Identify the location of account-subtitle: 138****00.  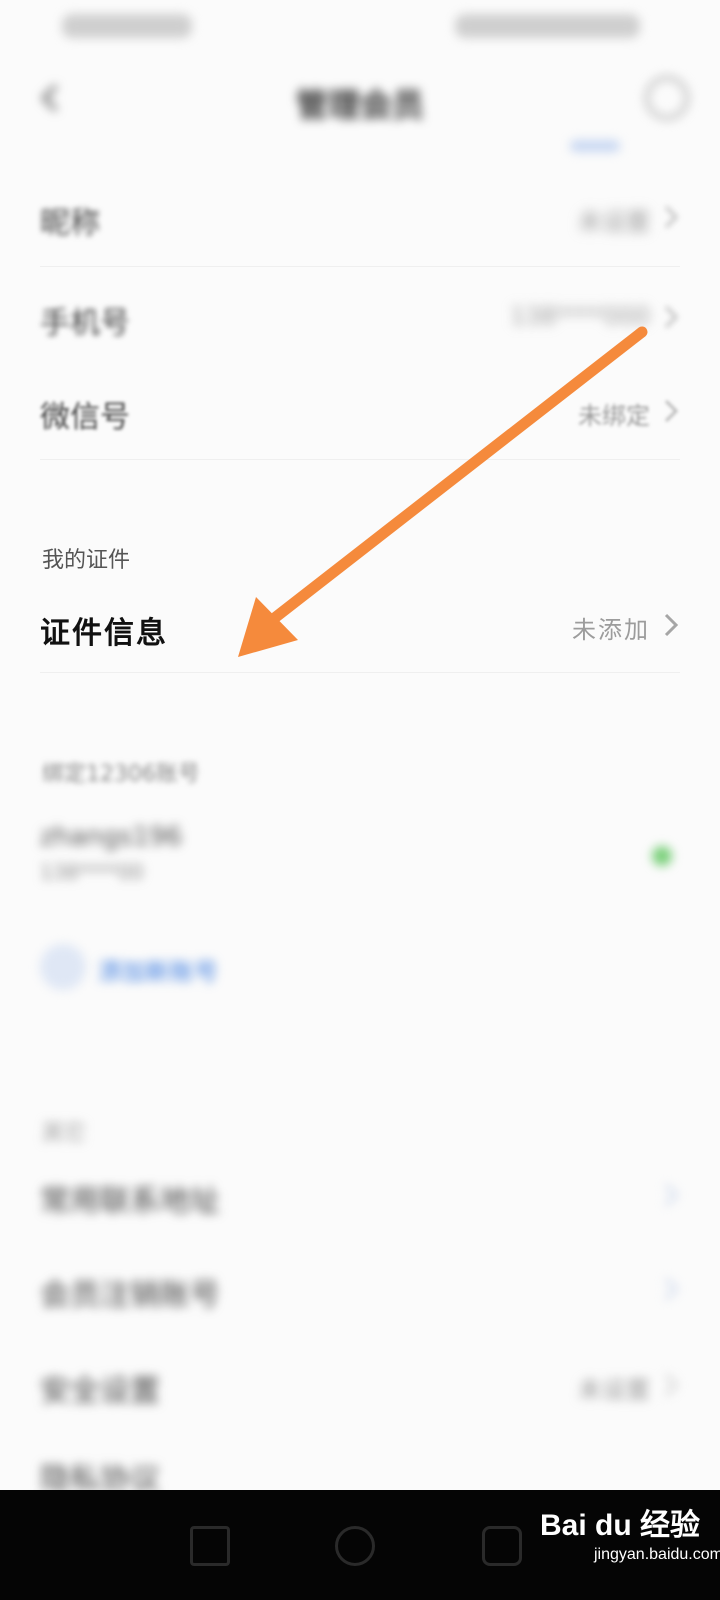
(92, 872).